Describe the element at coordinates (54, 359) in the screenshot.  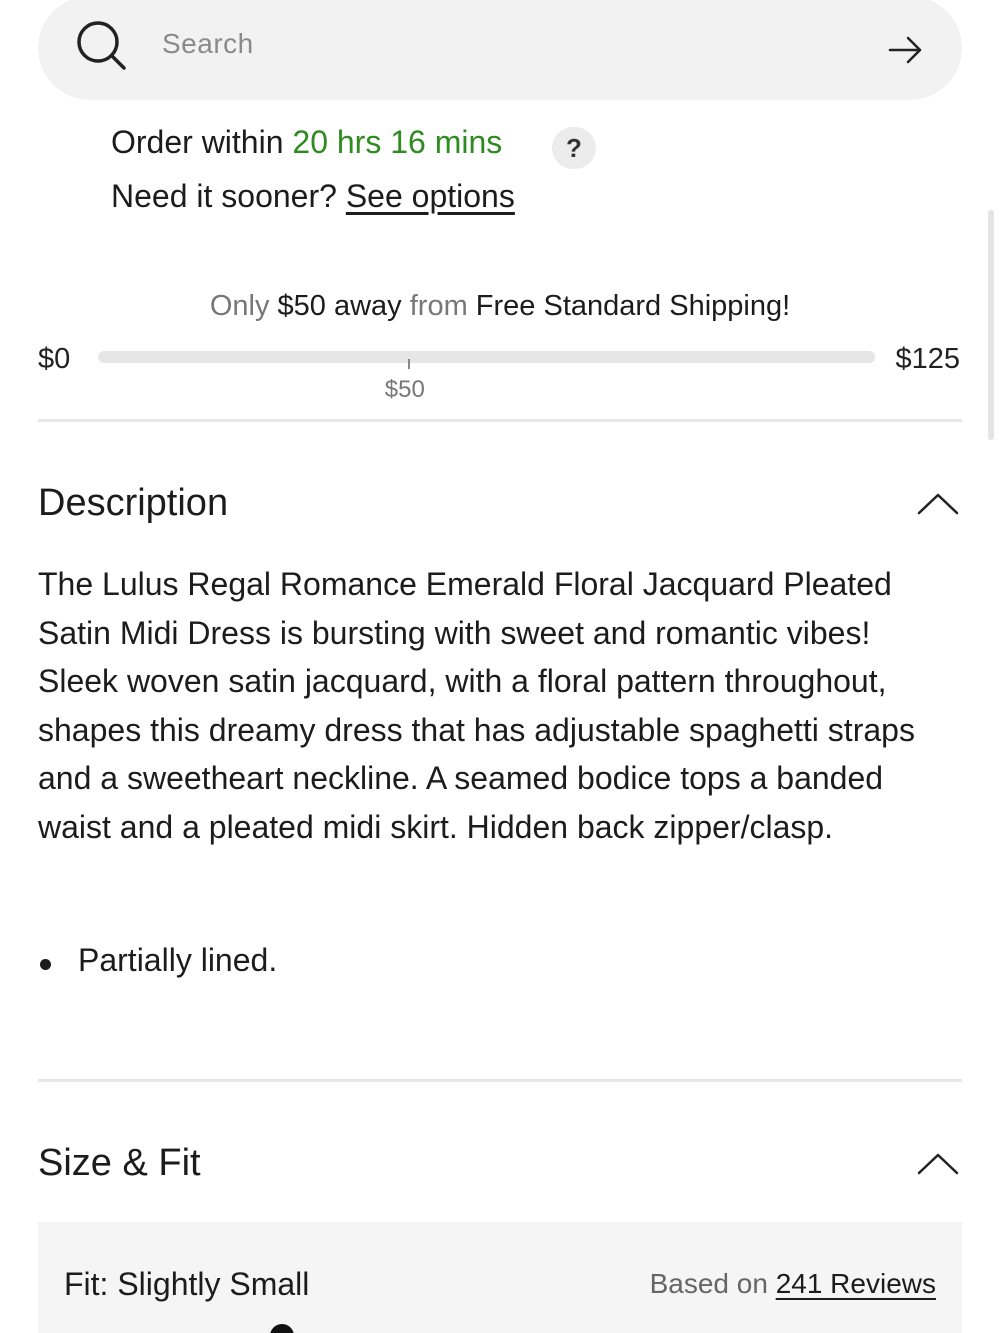
I see `shipping-range-min: $0` at that location.